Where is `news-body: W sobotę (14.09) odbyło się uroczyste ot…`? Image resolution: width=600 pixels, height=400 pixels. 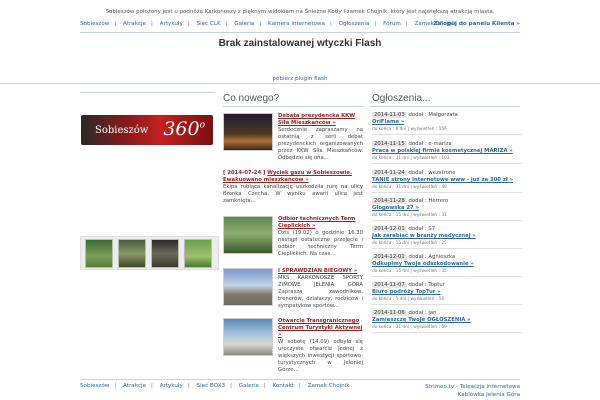 news-body: W sobotę (14.09) odbyło się uroczyste ot… is located at coordinates (320, 356).